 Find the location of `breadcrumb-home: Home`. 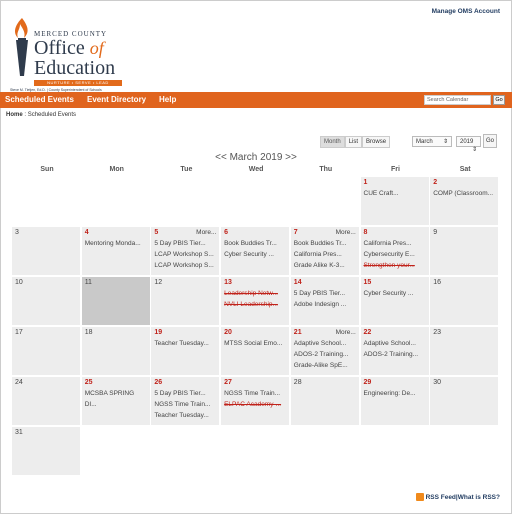

breadcrumb-home: Home is located at coordinates (14, 115).